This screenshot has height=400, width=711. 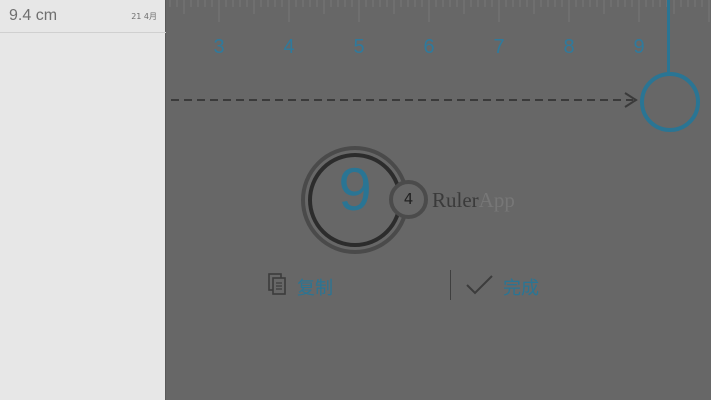 What do you see at coordinates (219, 47) in the screenshot?
I see `ruler-tick-label: 3` at bounding box center [219, 47].